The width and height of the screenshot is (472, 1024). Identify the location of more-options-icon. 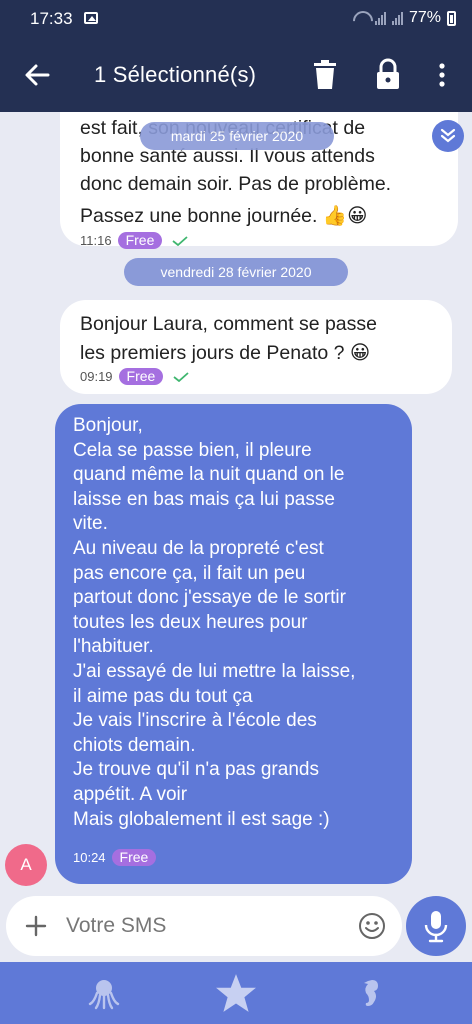
(442, 75).